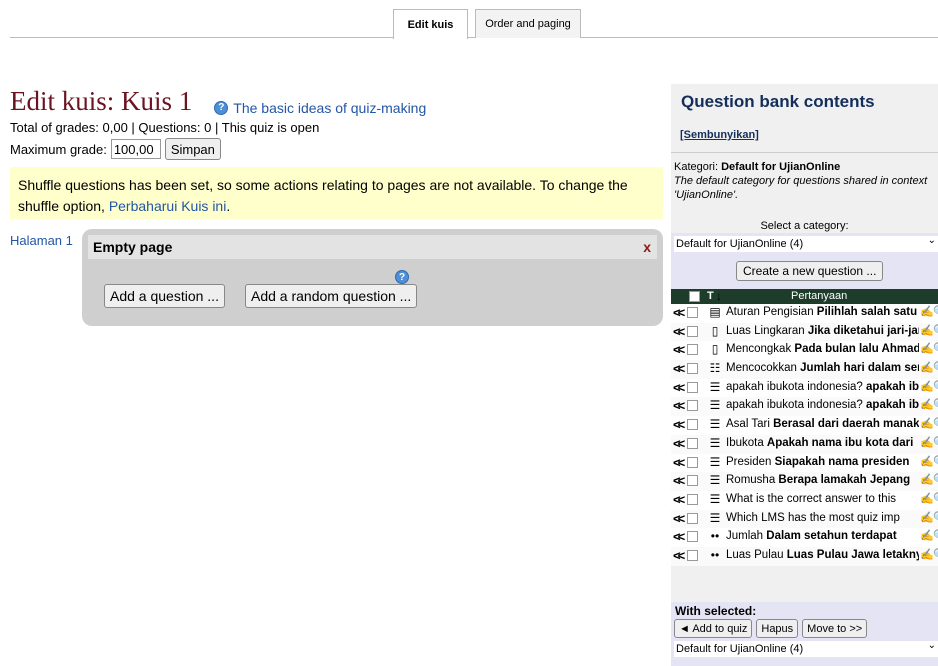  Describe the element at coordinates (760, 349) in the screenshot. I see `question-name: Mencongkak` at that location.